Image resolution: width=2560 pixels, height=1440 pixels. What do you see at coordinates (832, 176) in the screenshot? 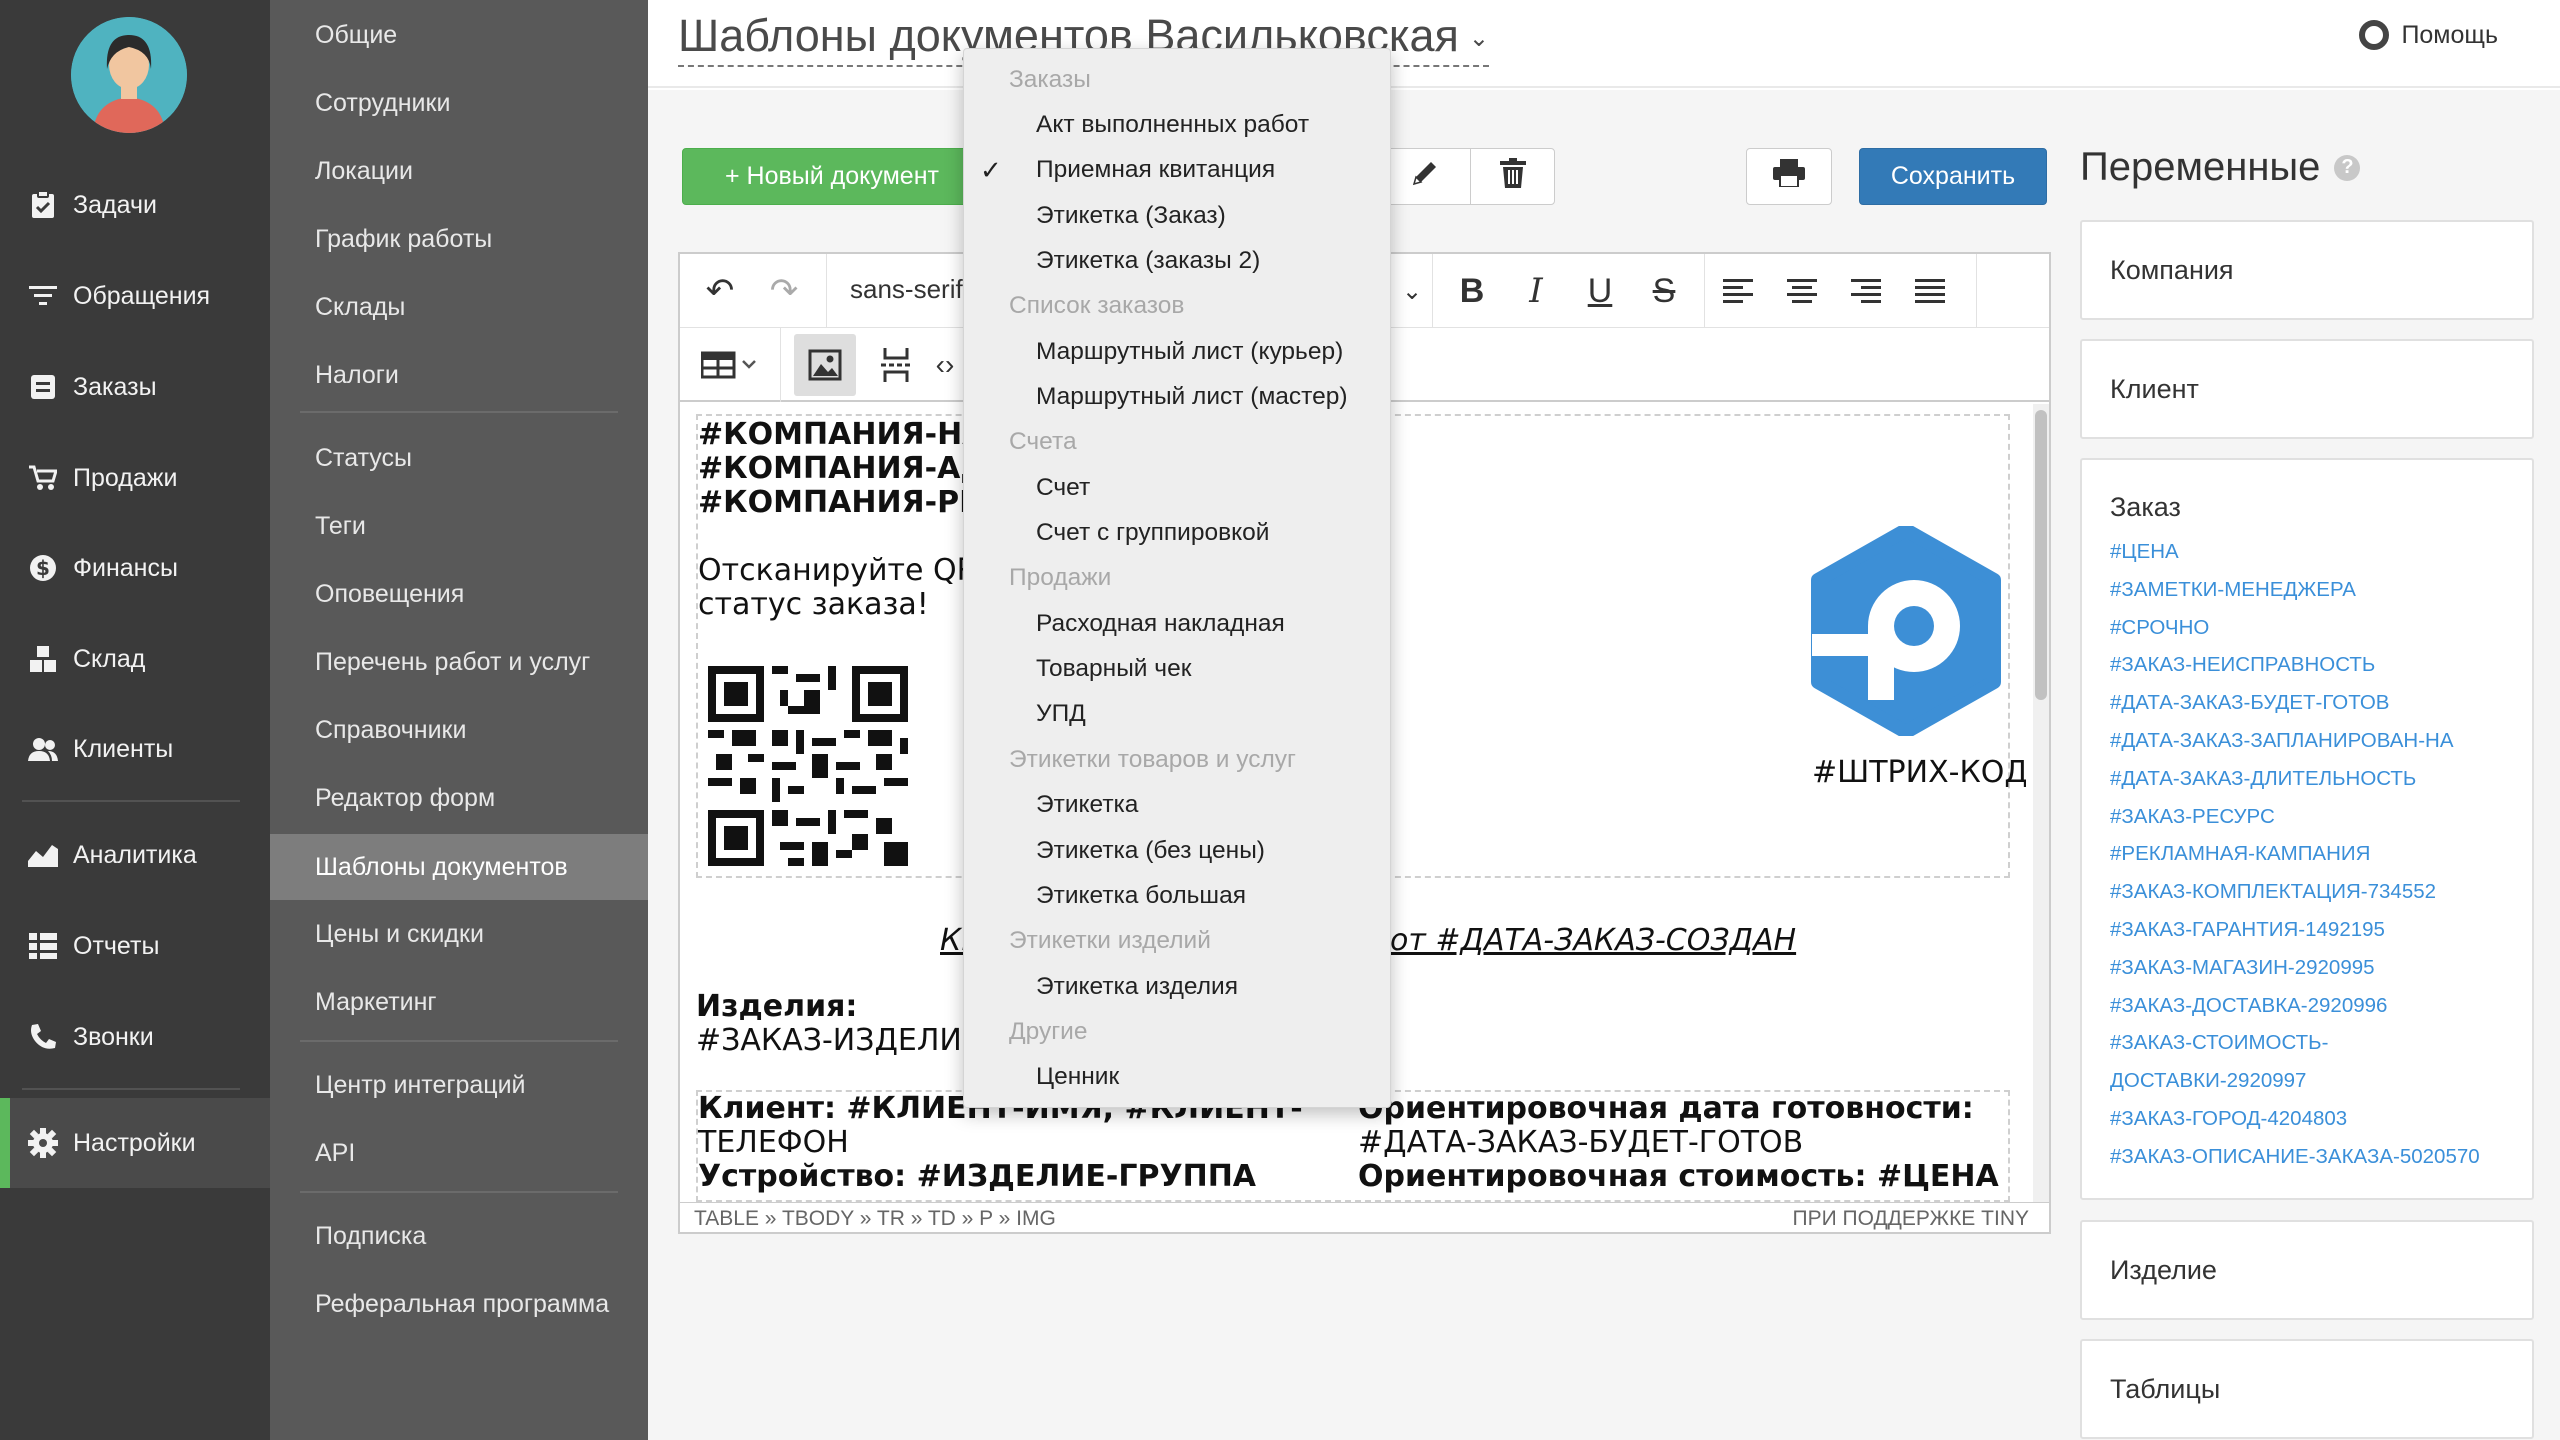
I see `new-document-button: + Новый документ` at bounding box center [832, 176].